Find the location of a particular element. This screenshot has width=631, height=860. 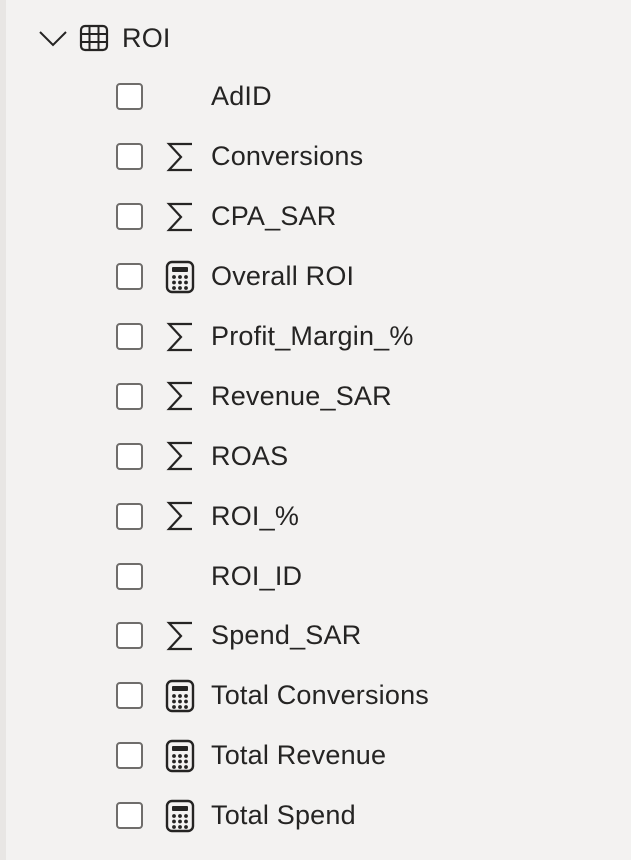

field-label: Profit_Margin_% is located at coordinates (312, 336).